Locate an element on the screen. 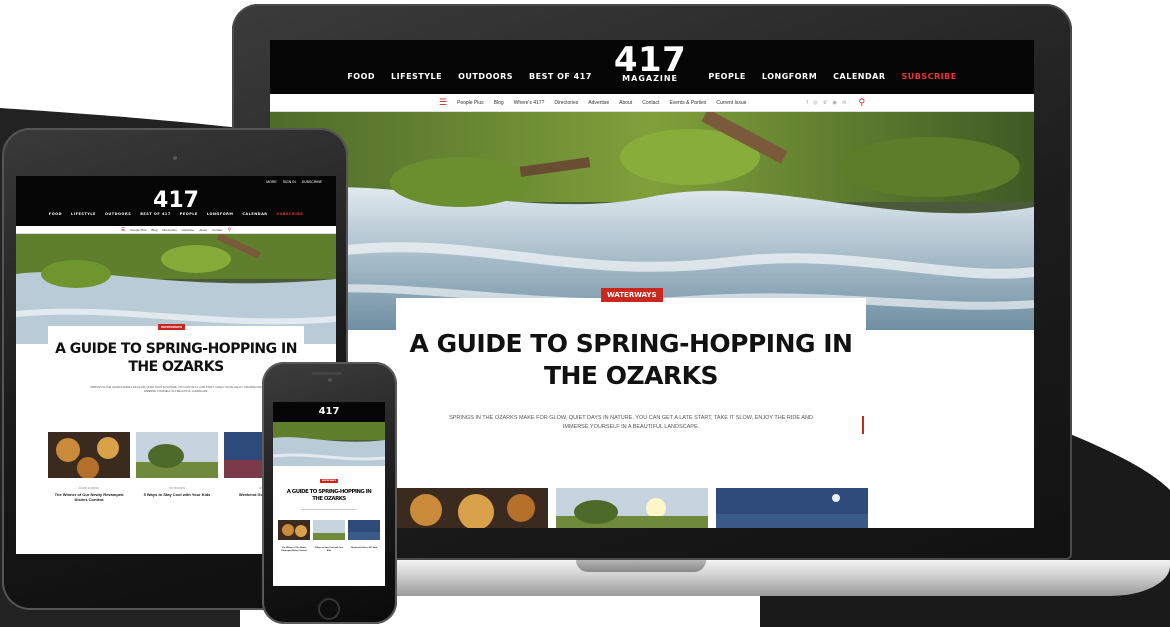 This screenshot has height=627, width=1170. phone-article-title-line1: A GUIDE TO SPRING-HOPPING IN is located at coordinates (329, 492).